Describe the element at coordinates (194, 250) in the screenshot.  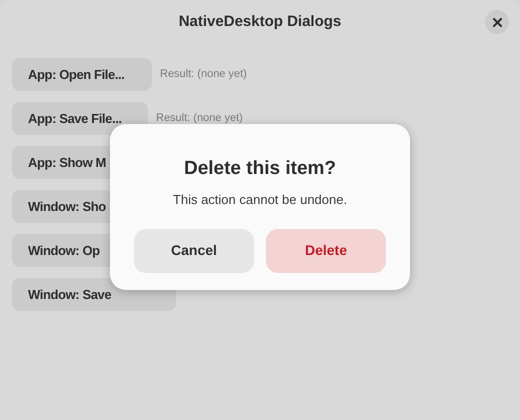
I see `cancel-button: Cancel` at that location.